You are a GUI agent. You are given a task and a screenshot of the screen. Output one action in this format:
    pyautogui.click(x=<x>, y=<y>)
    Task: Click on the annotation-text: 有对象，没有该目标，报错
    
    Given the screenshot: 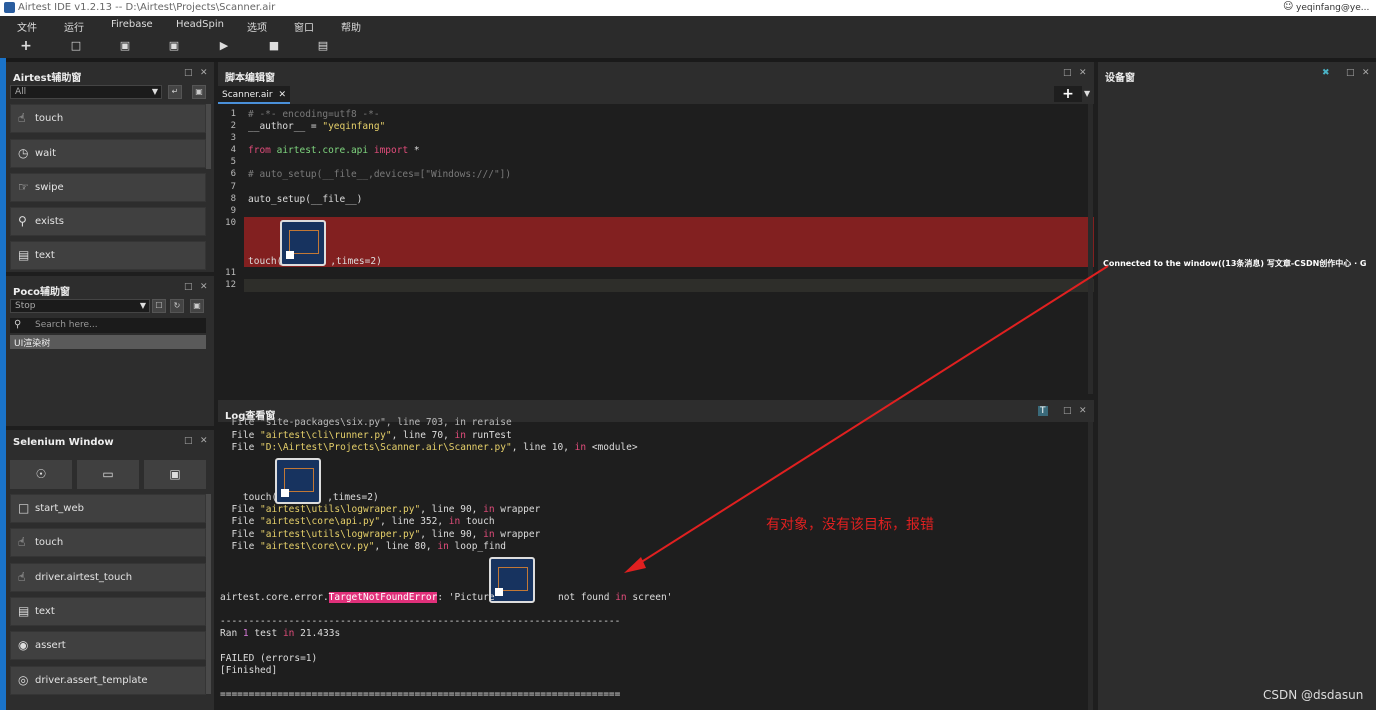 What is the action you would take?
    pyautogui.click(x=850, y=525)
    